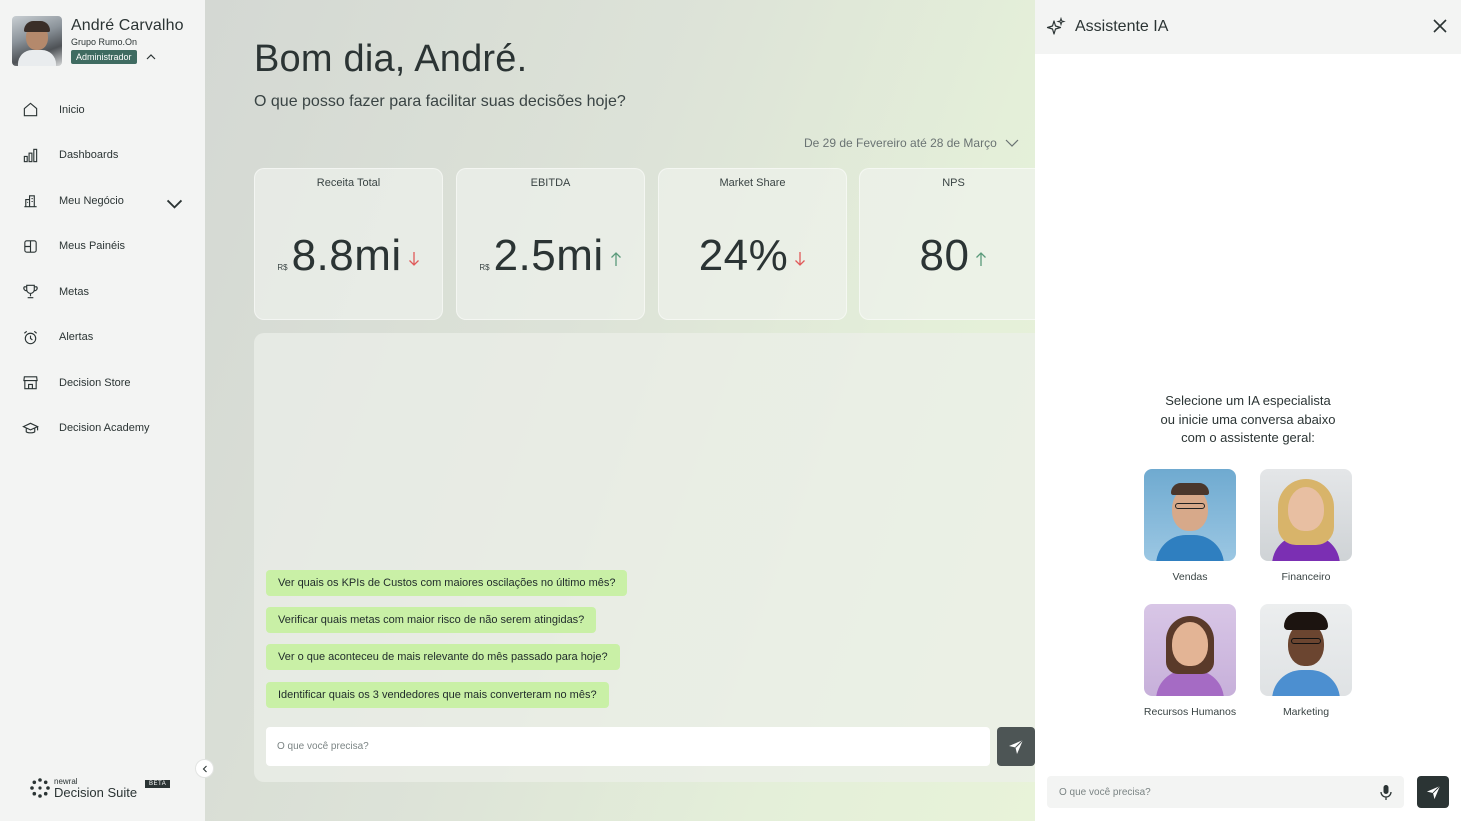 Image resolution: width=1461 pixels, height=821 pixels. Describe the element at coordinates (30, 383) in the screenshot. I see `store-icon` at that location.